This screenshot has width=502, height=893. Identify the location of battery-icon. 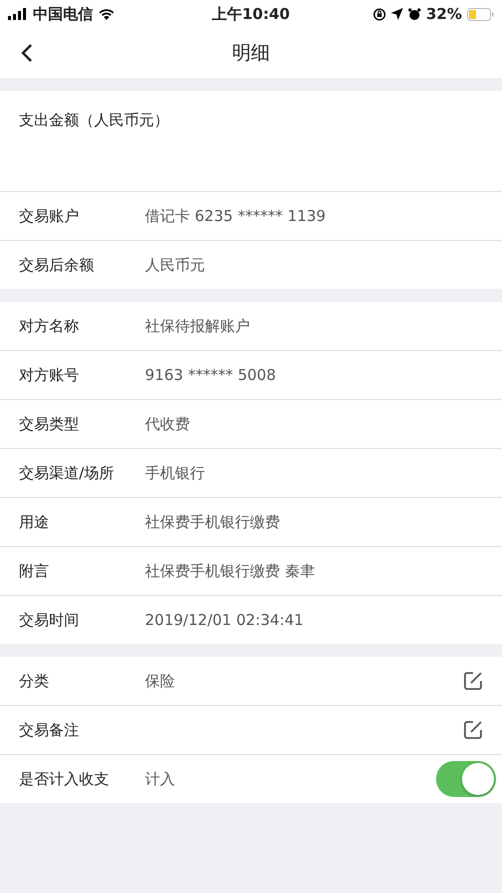
(480, 14).